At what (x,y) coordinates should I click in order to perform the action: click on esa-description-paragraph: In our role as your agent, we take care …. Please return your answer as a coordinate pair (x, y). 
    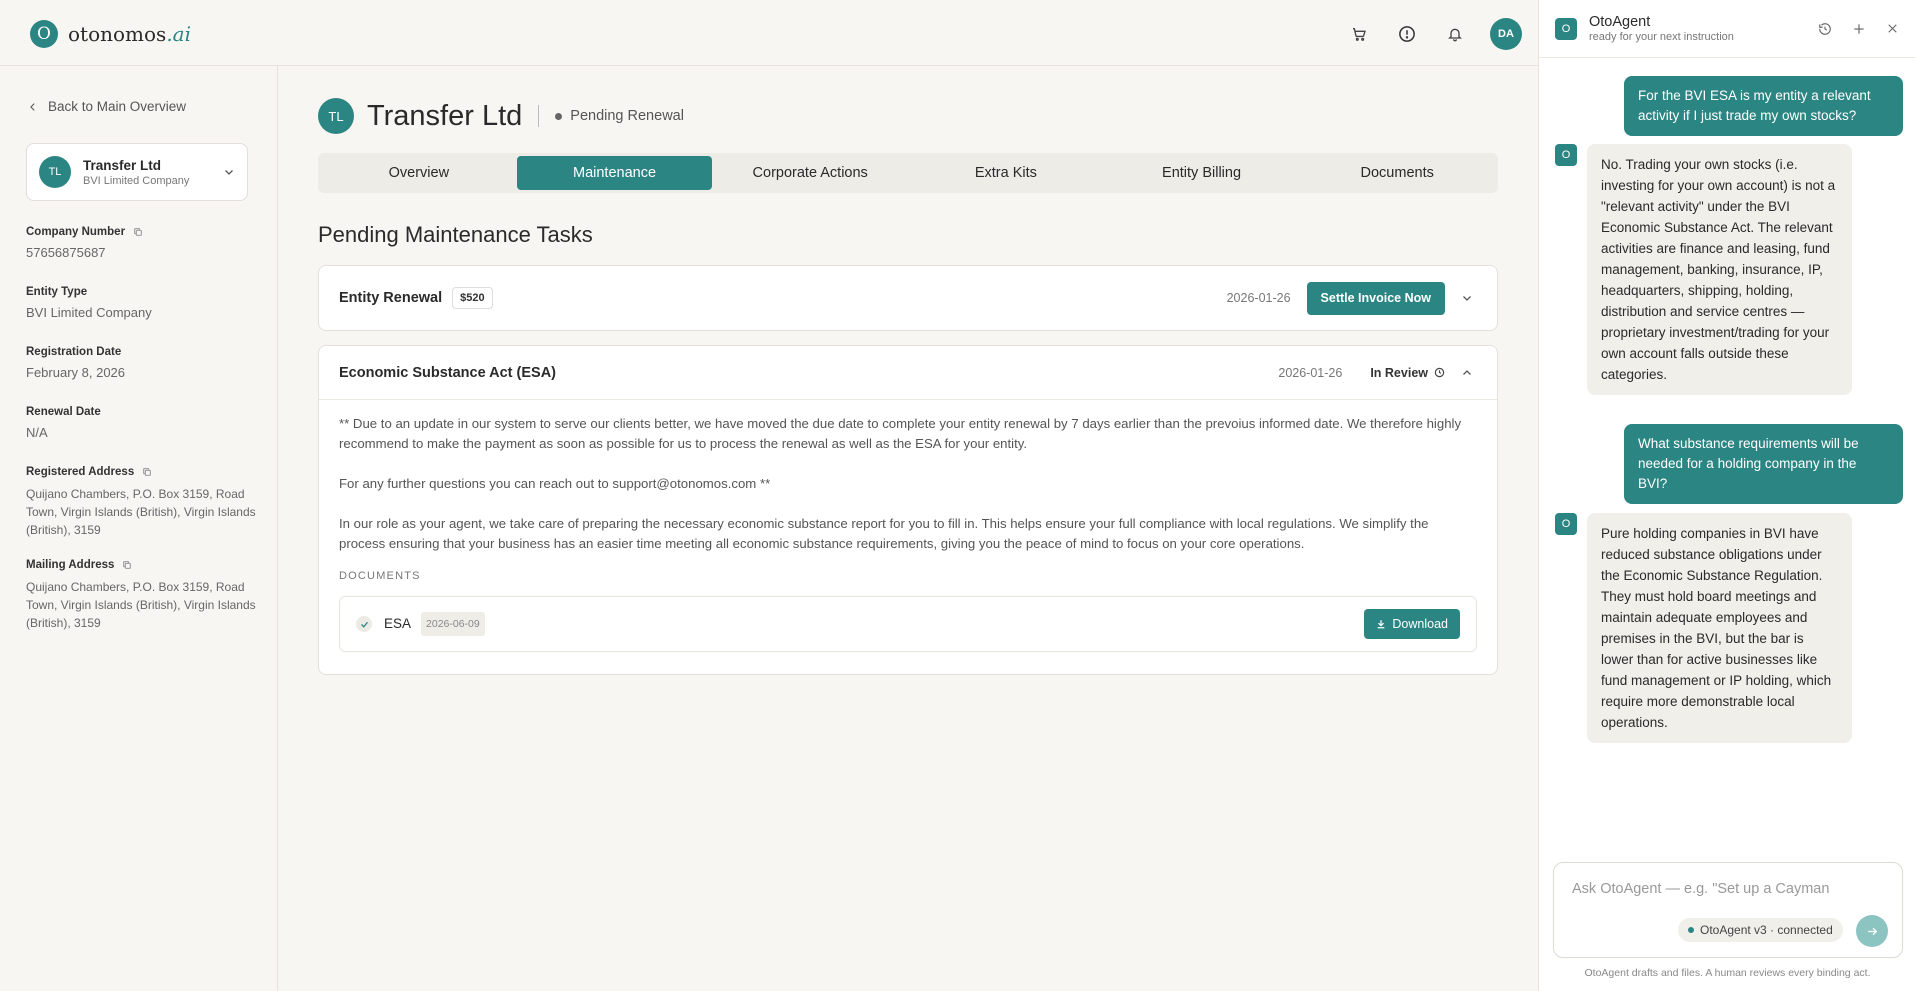
    Looking at the image, I should click on (884, 533).